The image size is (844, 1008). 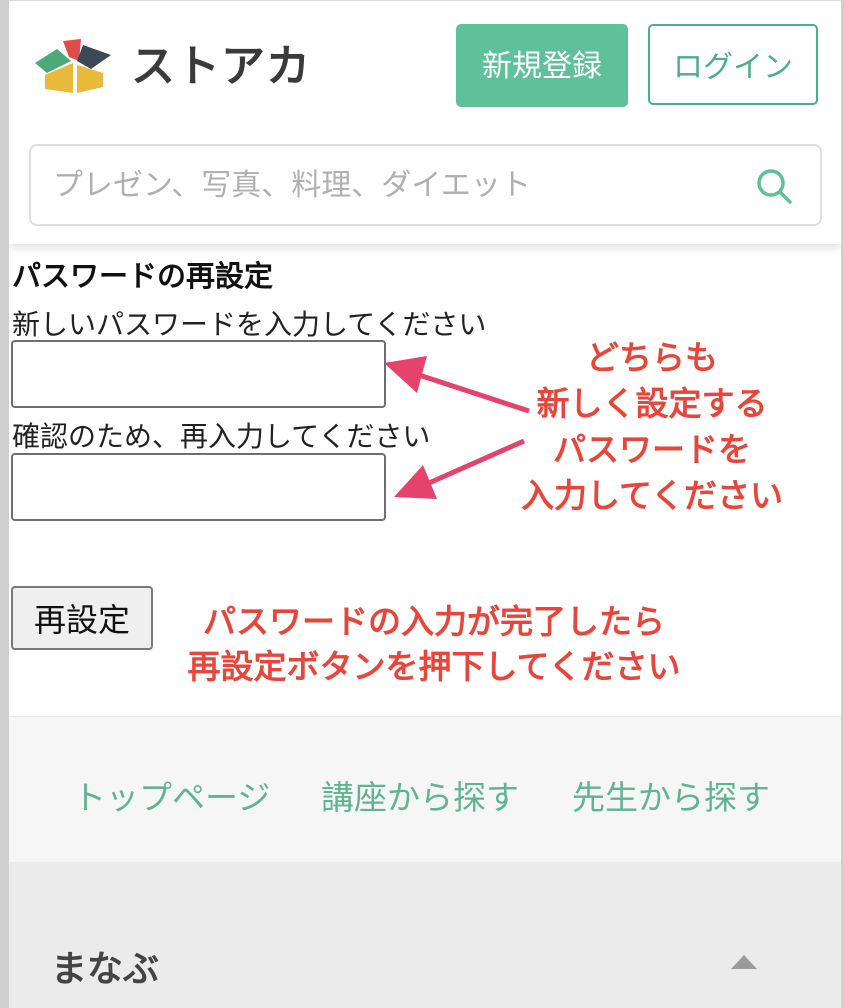 I want to click on footer-nav: トップページ 講座から探す 先生から探す, so click(x=425, y=789).